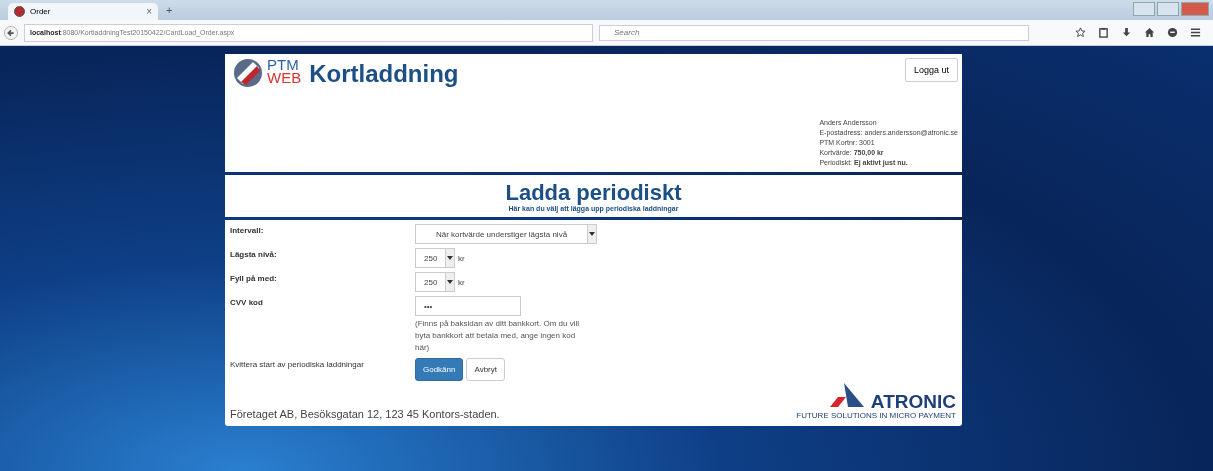 Image resolution: width=1213 pixels, height=471 pixels. I want to click on brand-name: ATRONIC, so click(913, 402).